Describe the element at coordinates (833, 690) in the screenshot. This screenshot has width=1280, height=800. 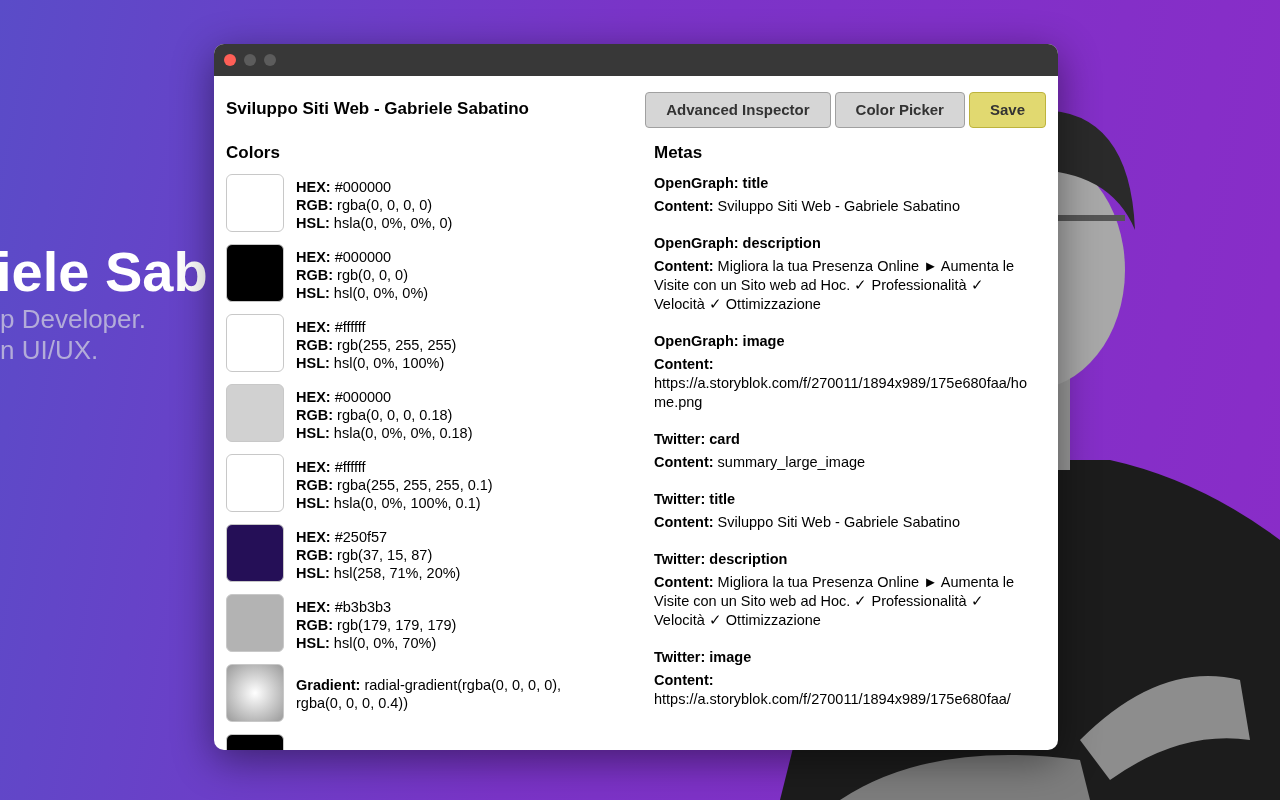
I see `meta-content: Content: https://a.storyblok.com/f/270011/1894x989/175e680faa/` at that location.